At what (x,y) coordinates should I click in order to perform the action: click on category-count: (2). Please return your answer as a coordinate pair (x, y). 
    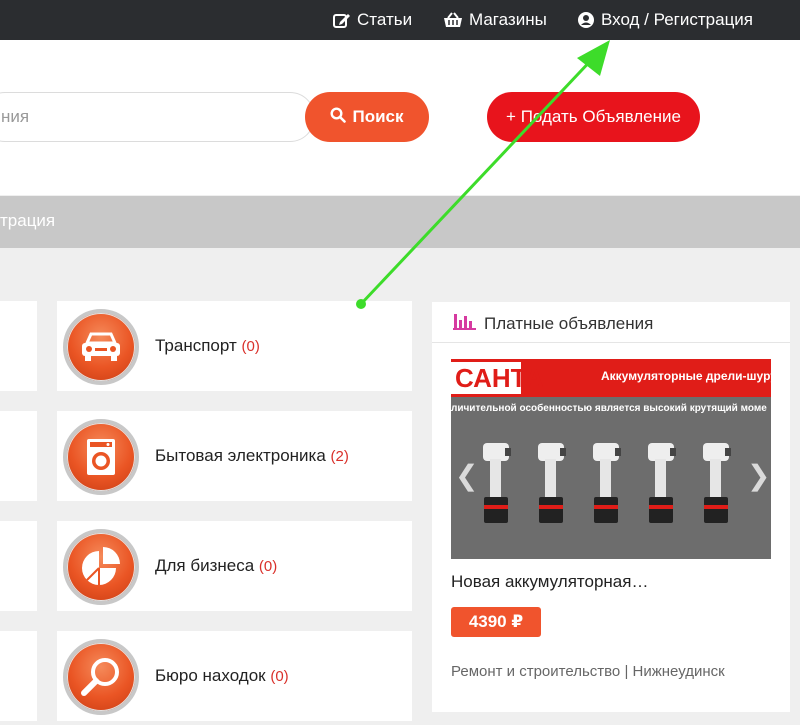
    Looking at the image, I should click on (339, 456).